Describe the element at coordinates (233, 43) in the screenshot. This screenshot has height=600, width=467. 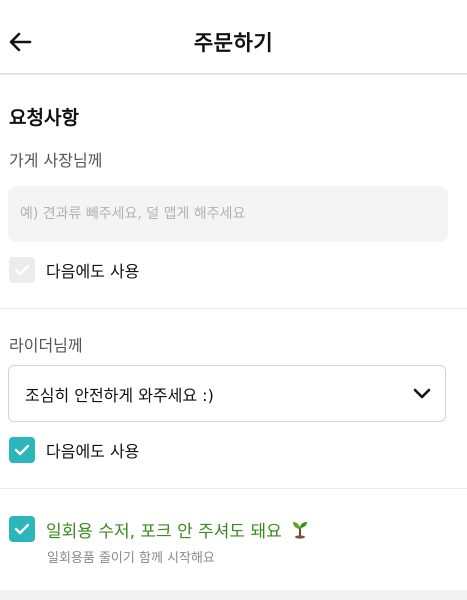
I see `page-title: 주문하기` at that location.